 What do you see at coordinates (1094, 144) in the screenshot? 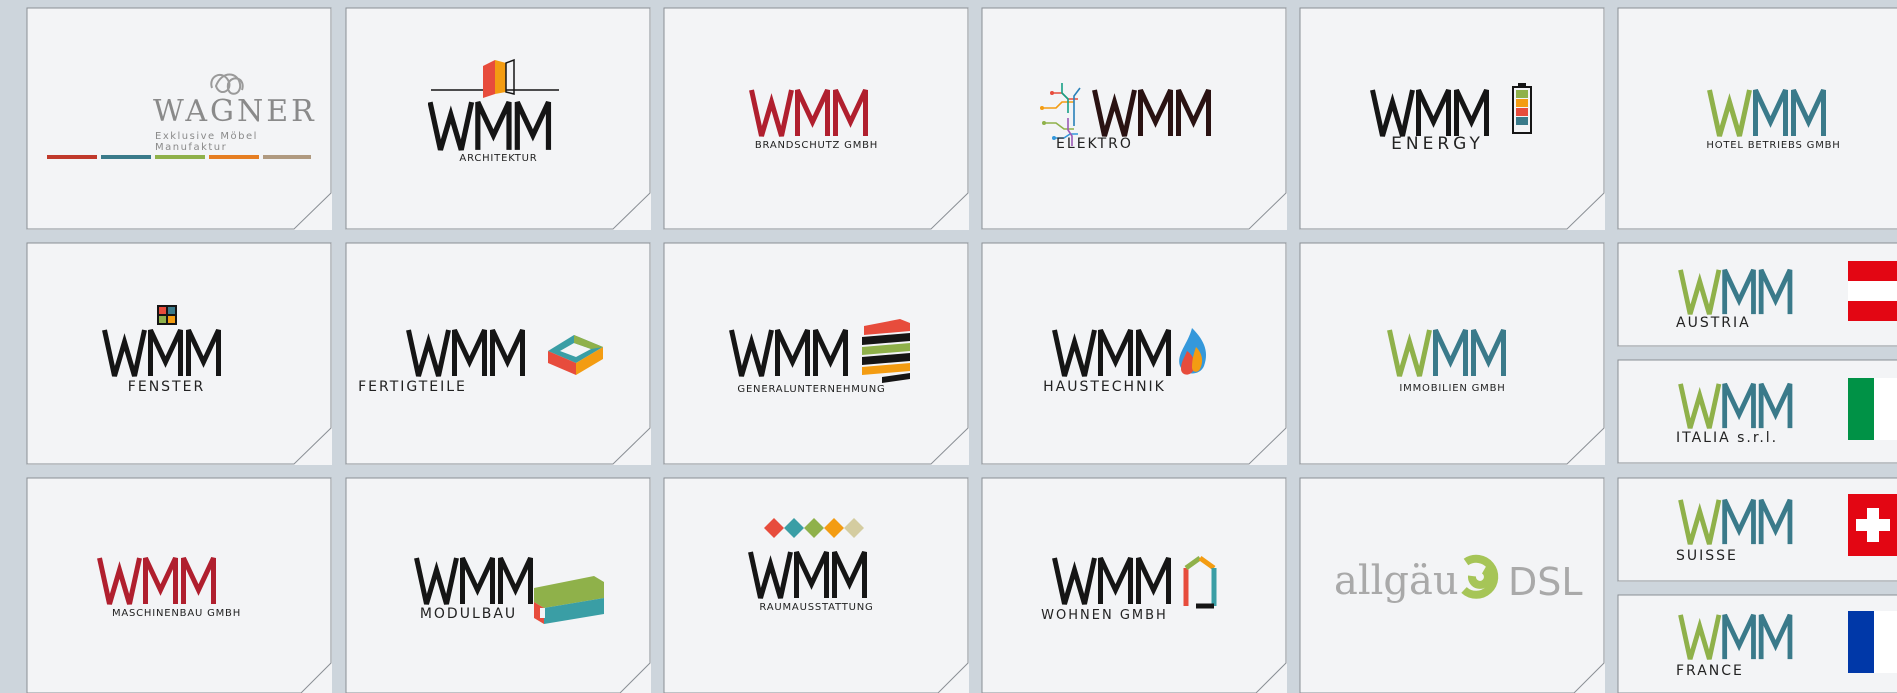
I see `elektro-caption: ELEKTRO` at bounding box center [1094, 144].